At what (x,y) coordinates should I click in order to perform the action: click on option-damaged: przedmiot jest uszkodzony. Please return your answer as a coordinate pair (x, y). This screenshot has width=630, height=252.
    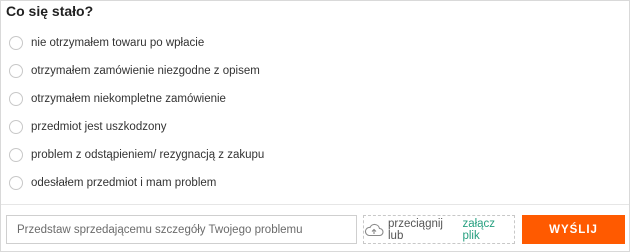
    Looking at the image, I should click on (136, 127).